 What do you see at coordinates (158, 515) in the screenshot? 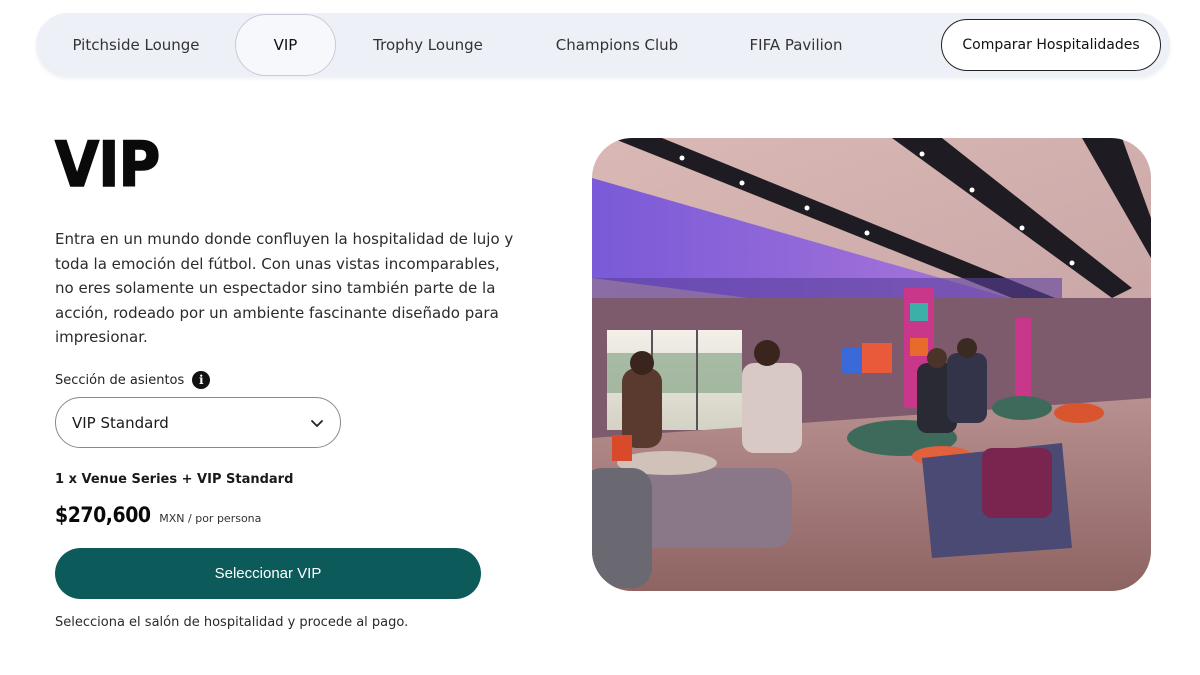
I see `price-row: $270,600 MXN / por persona` at bounding box center [158, 515].